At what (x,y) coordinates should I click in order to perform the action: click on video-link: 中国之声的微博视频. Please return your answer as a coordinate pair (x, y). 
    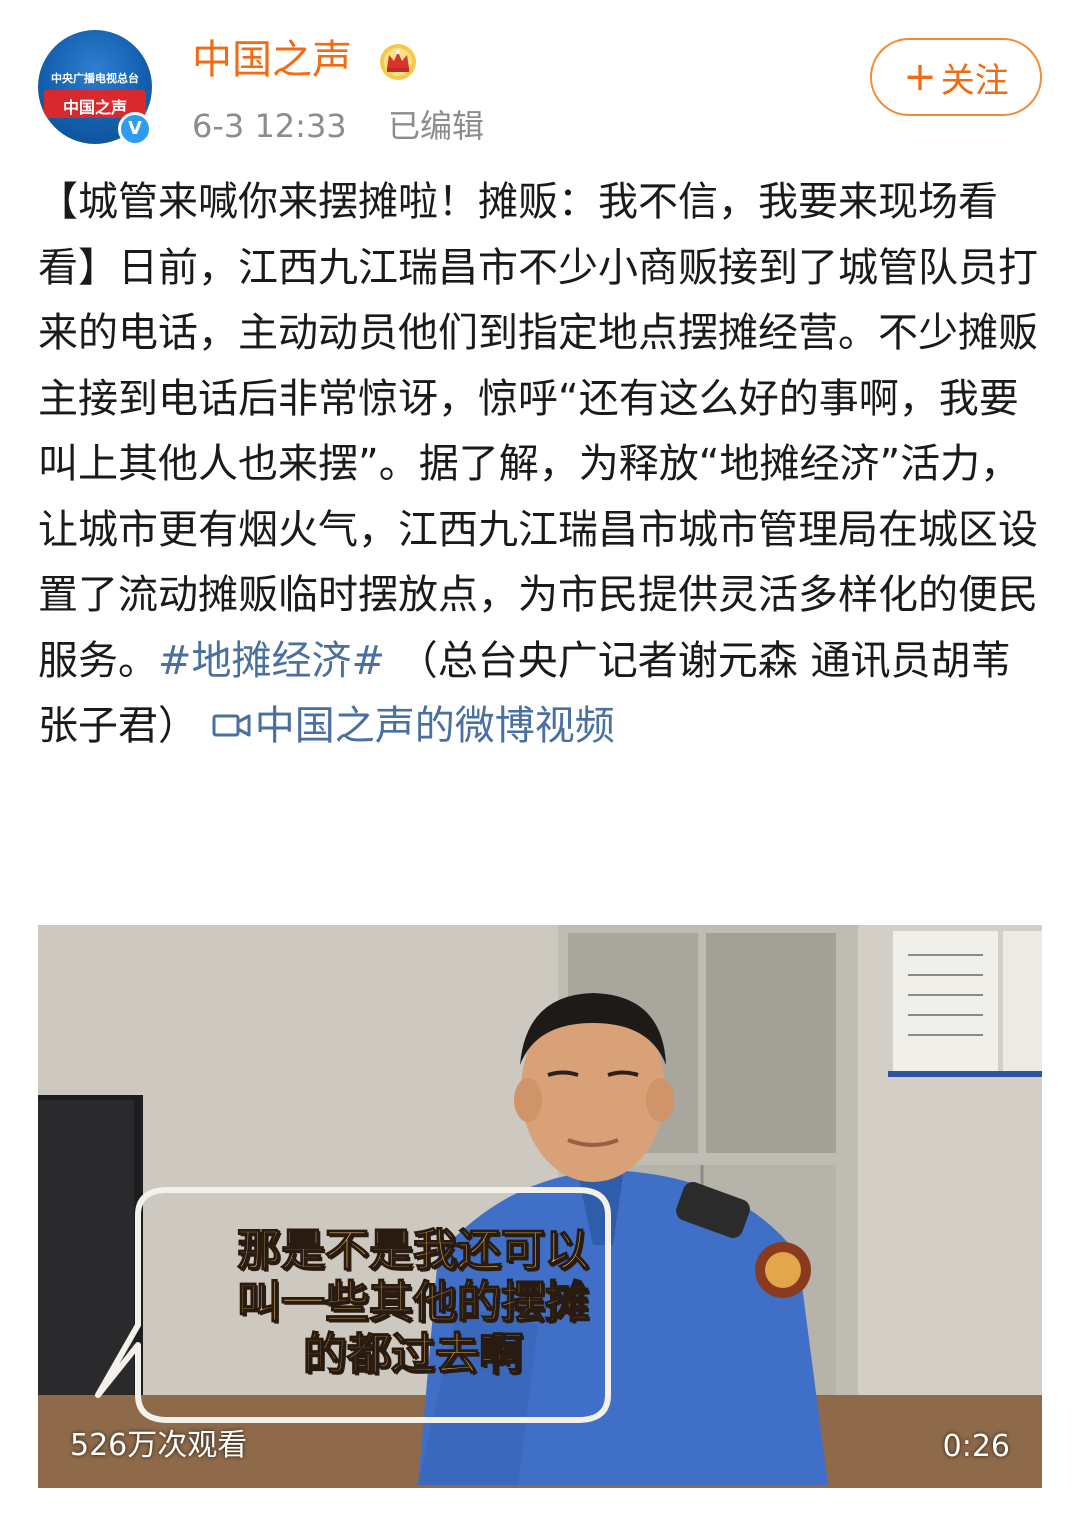
    Looking at the image, I should click on (413, 726).